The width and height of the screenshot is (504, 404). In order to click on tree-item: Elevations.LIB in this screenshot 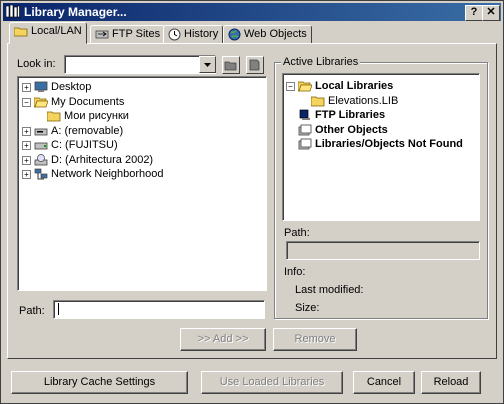, I will do `click(381, 101)`.